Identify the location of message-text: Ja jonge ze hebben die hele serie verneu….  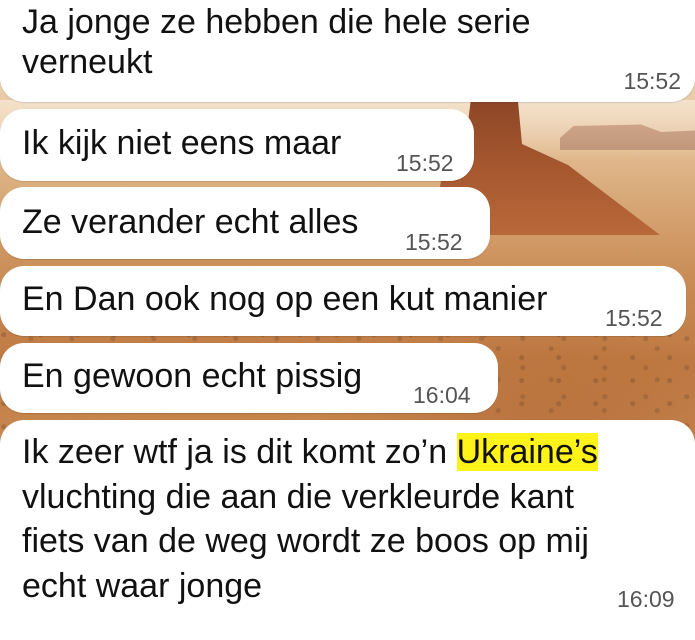
(276, 42).